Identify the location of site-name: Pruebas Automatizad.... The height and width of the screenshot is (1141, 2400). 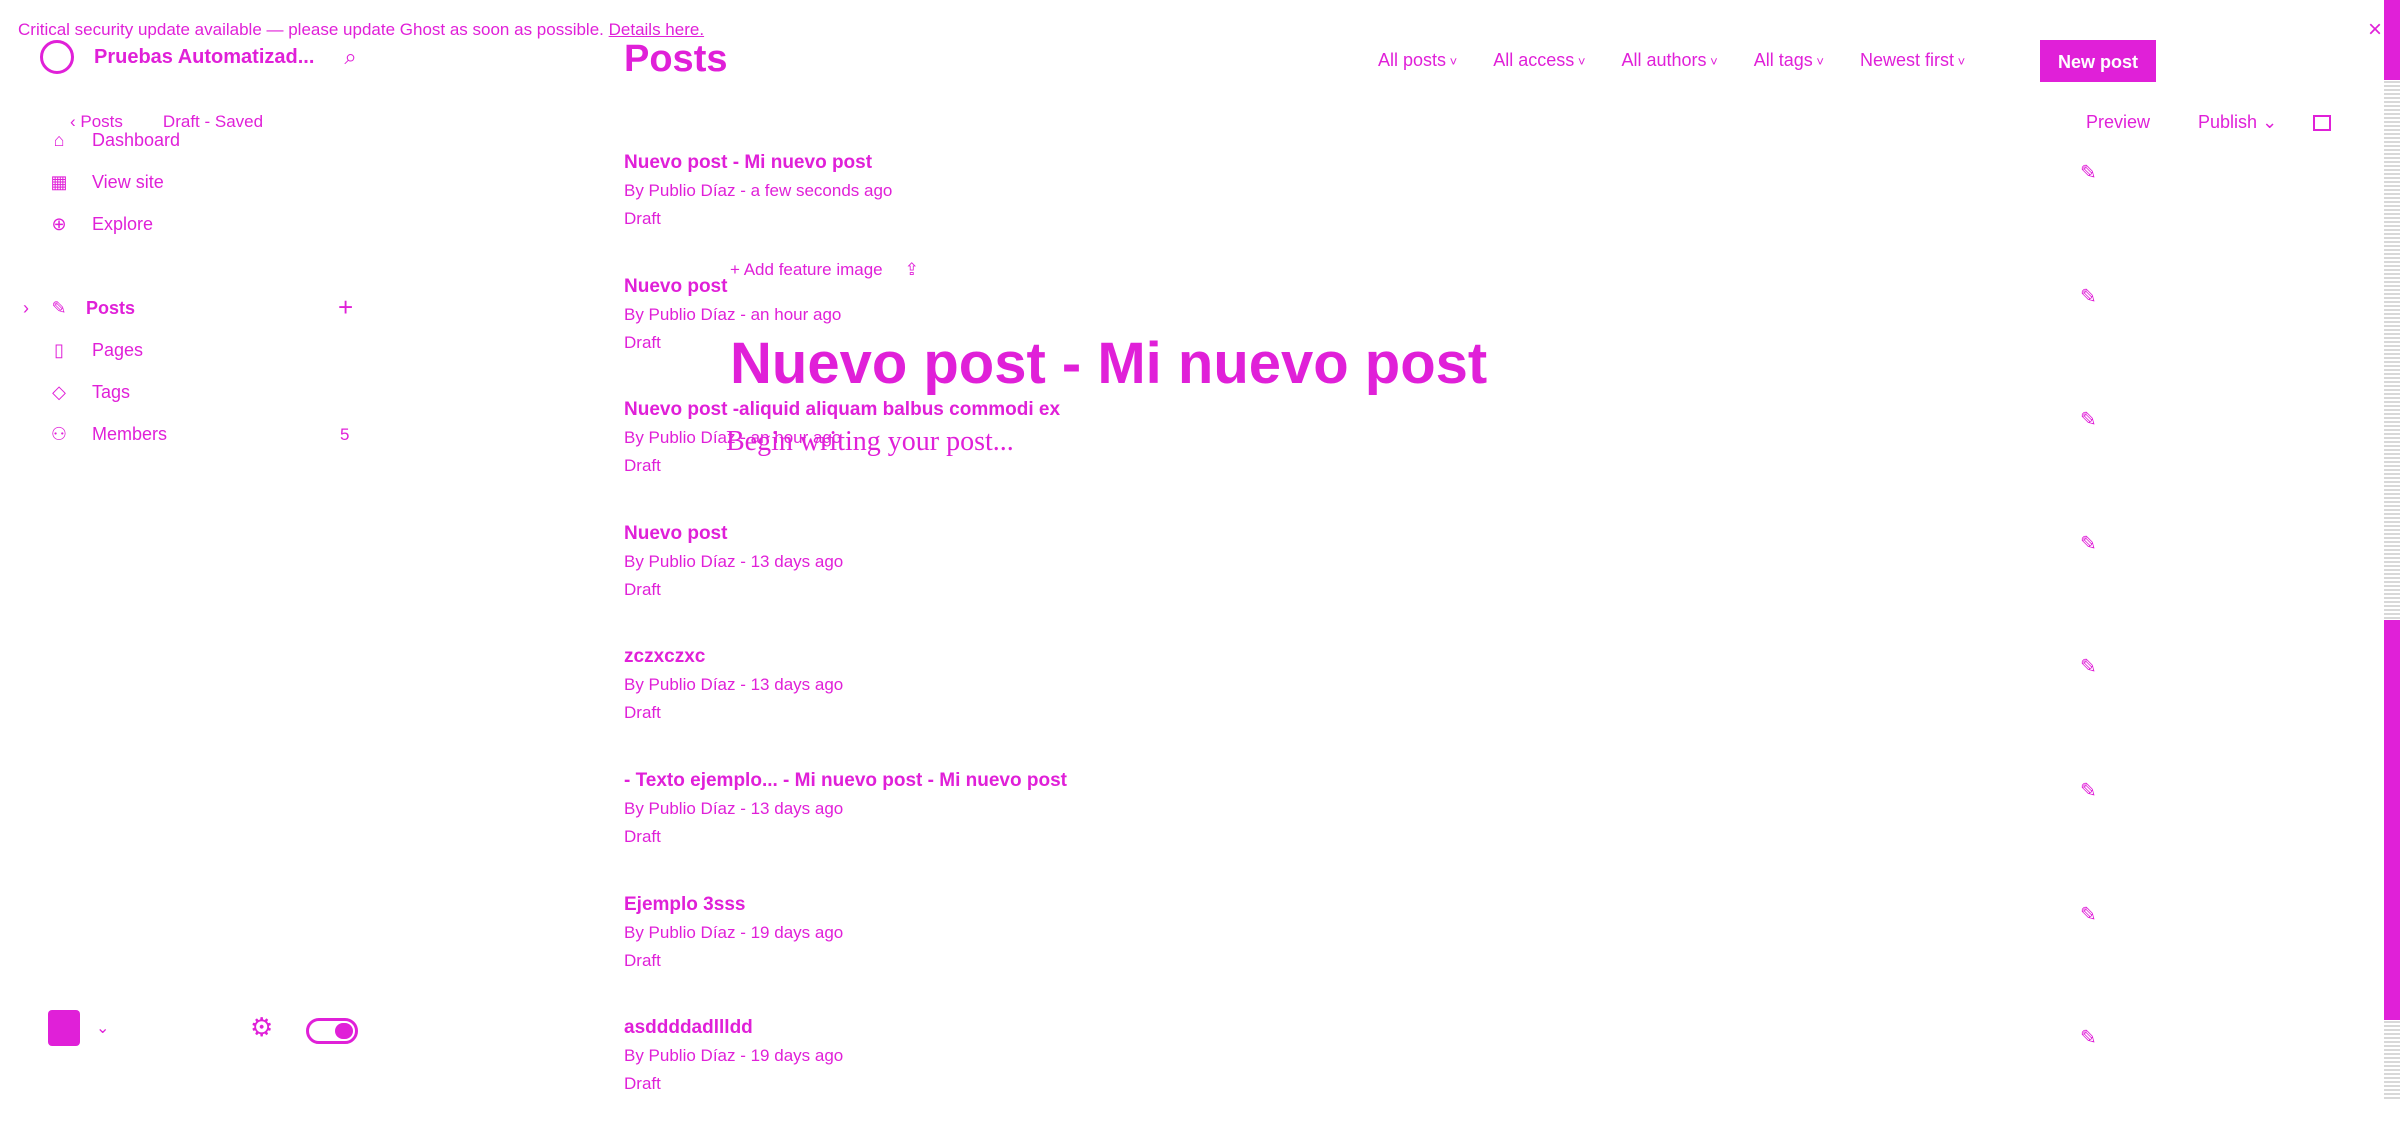
(204, 56).